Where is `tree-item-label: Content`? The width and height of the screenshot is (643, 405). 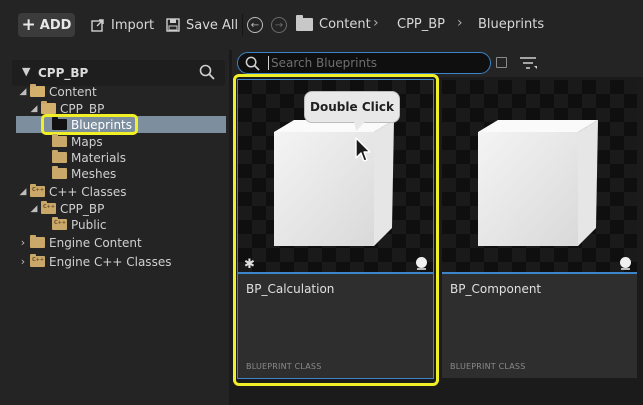 tree-item-label: Content is located at coordinates (73, 91).